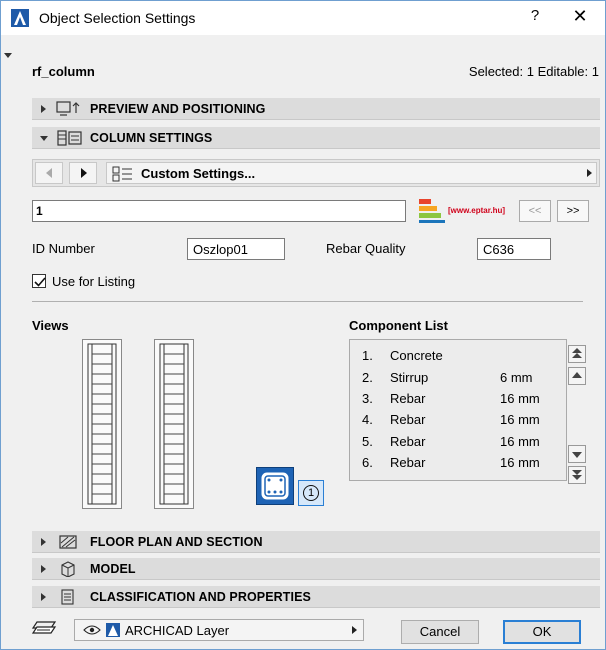 Image resolution: width=606 pixels, height=650 pixels. What do you see at coordinates (63, 71) in the screenshot?
I see `object-name: rf_column` at bounding box center [63, 71].